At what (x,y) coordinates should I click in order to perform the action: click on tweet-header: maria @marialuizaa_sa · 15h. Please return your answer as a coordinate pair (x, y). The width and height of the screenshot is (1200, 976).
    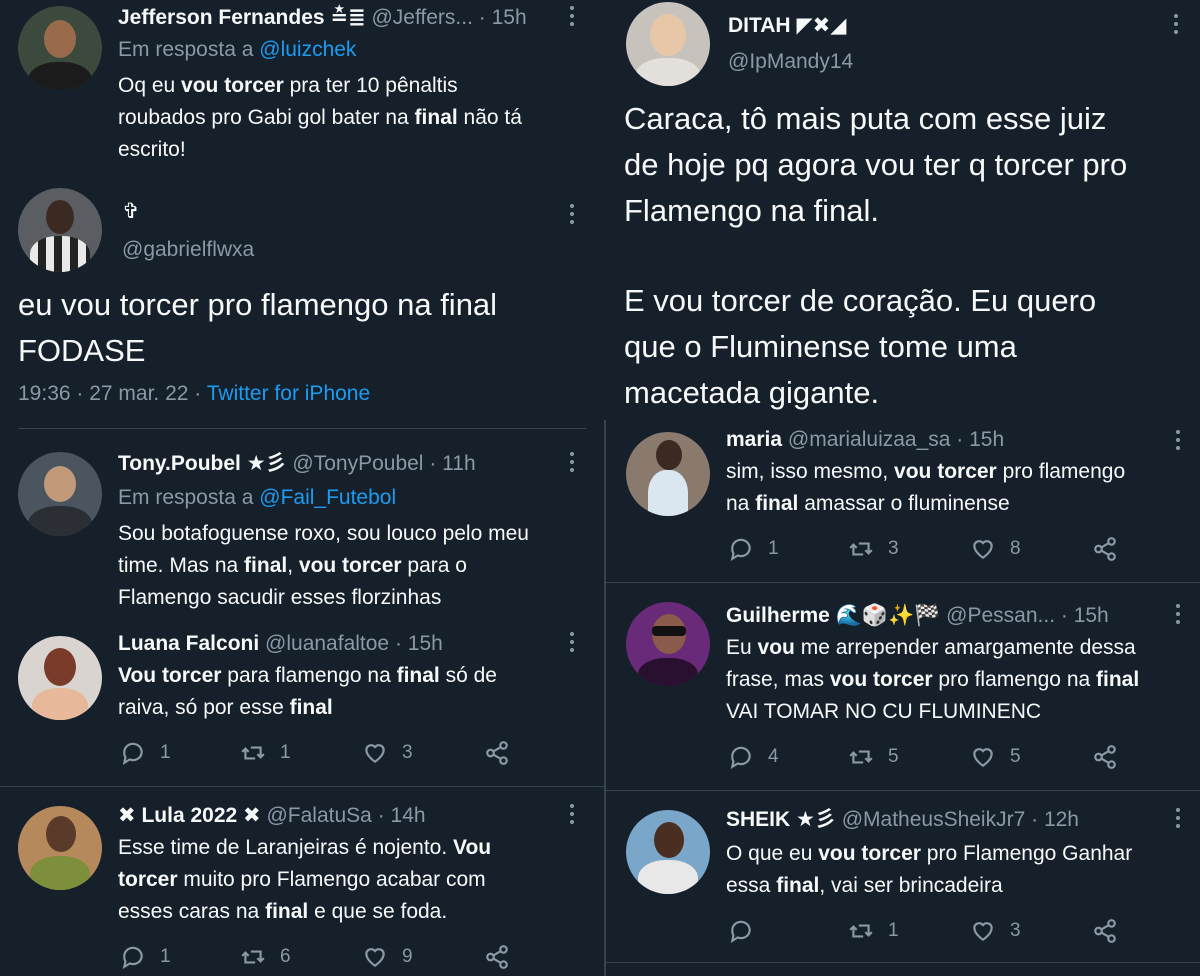
    Looking at the image, I should click on (865, 440).